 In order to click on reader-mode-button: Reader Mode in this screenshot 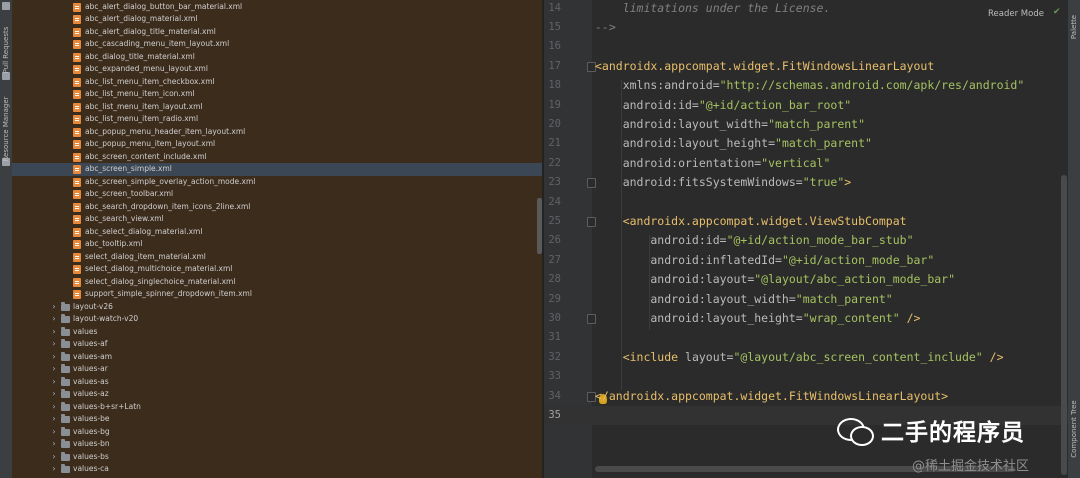, I will do `click(1016, 14)`.